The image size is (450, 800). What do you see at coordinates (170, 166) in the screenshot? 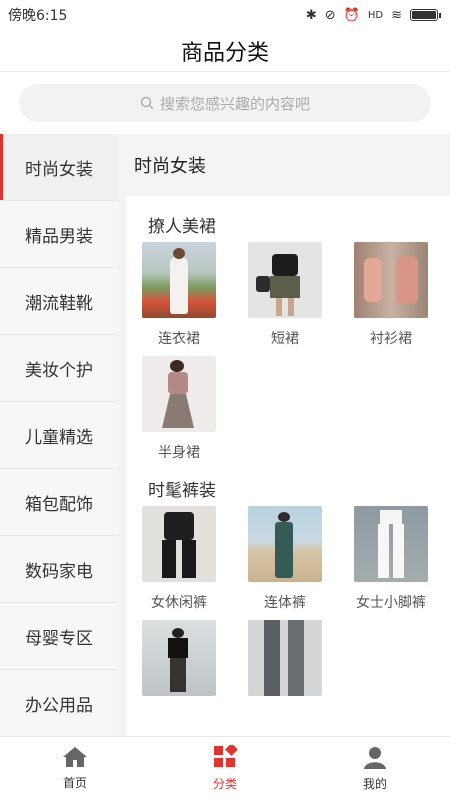
I see `content-title: 时尚女装` at bounding box center [170, 166].